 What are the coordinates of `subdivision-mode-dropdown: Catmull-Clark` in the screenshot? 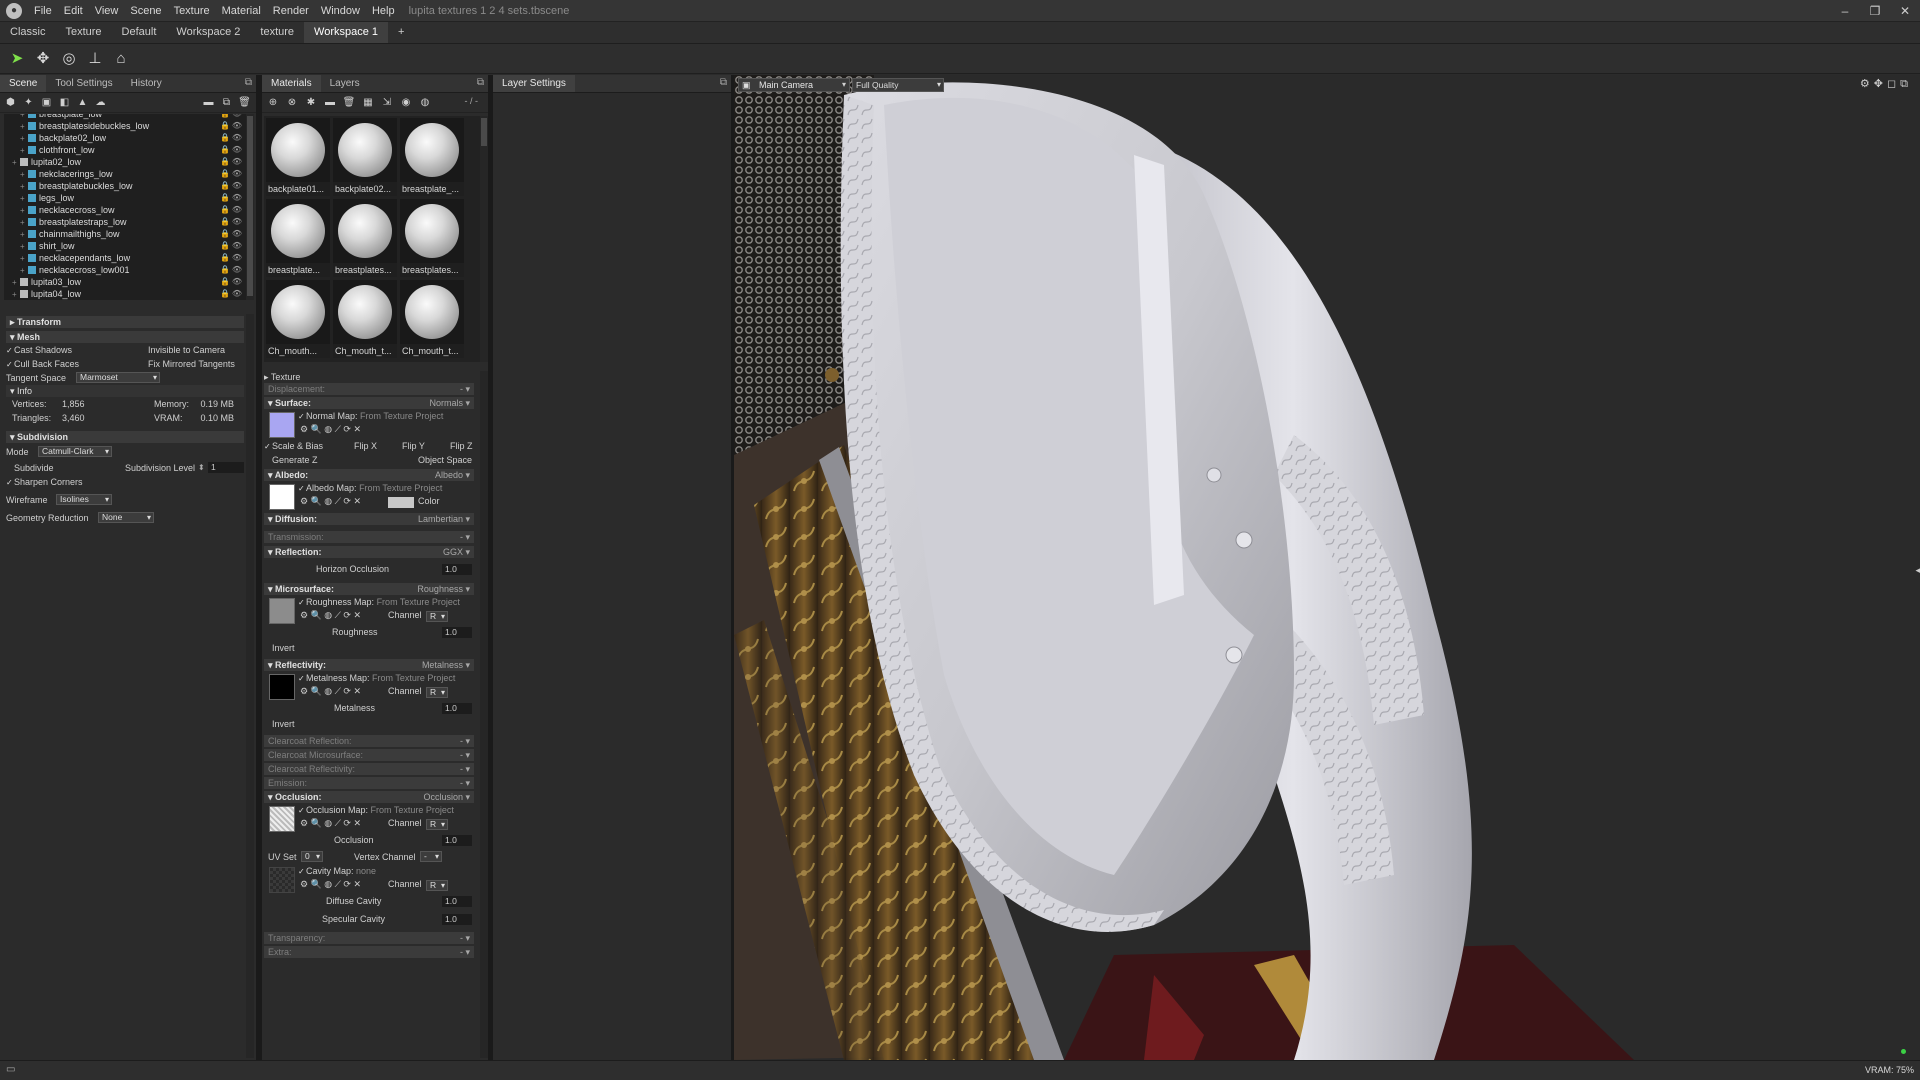 It's located at (75, 451).